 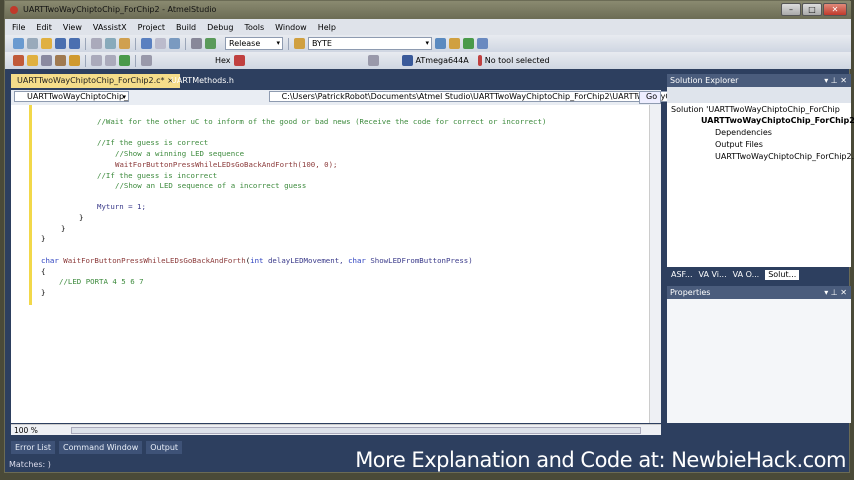 What do you see at coordinates (101, 281) in the screenshot?
I see `code-line: //LED PORTA 4 5 6 7` at bounding box center [101, 281].